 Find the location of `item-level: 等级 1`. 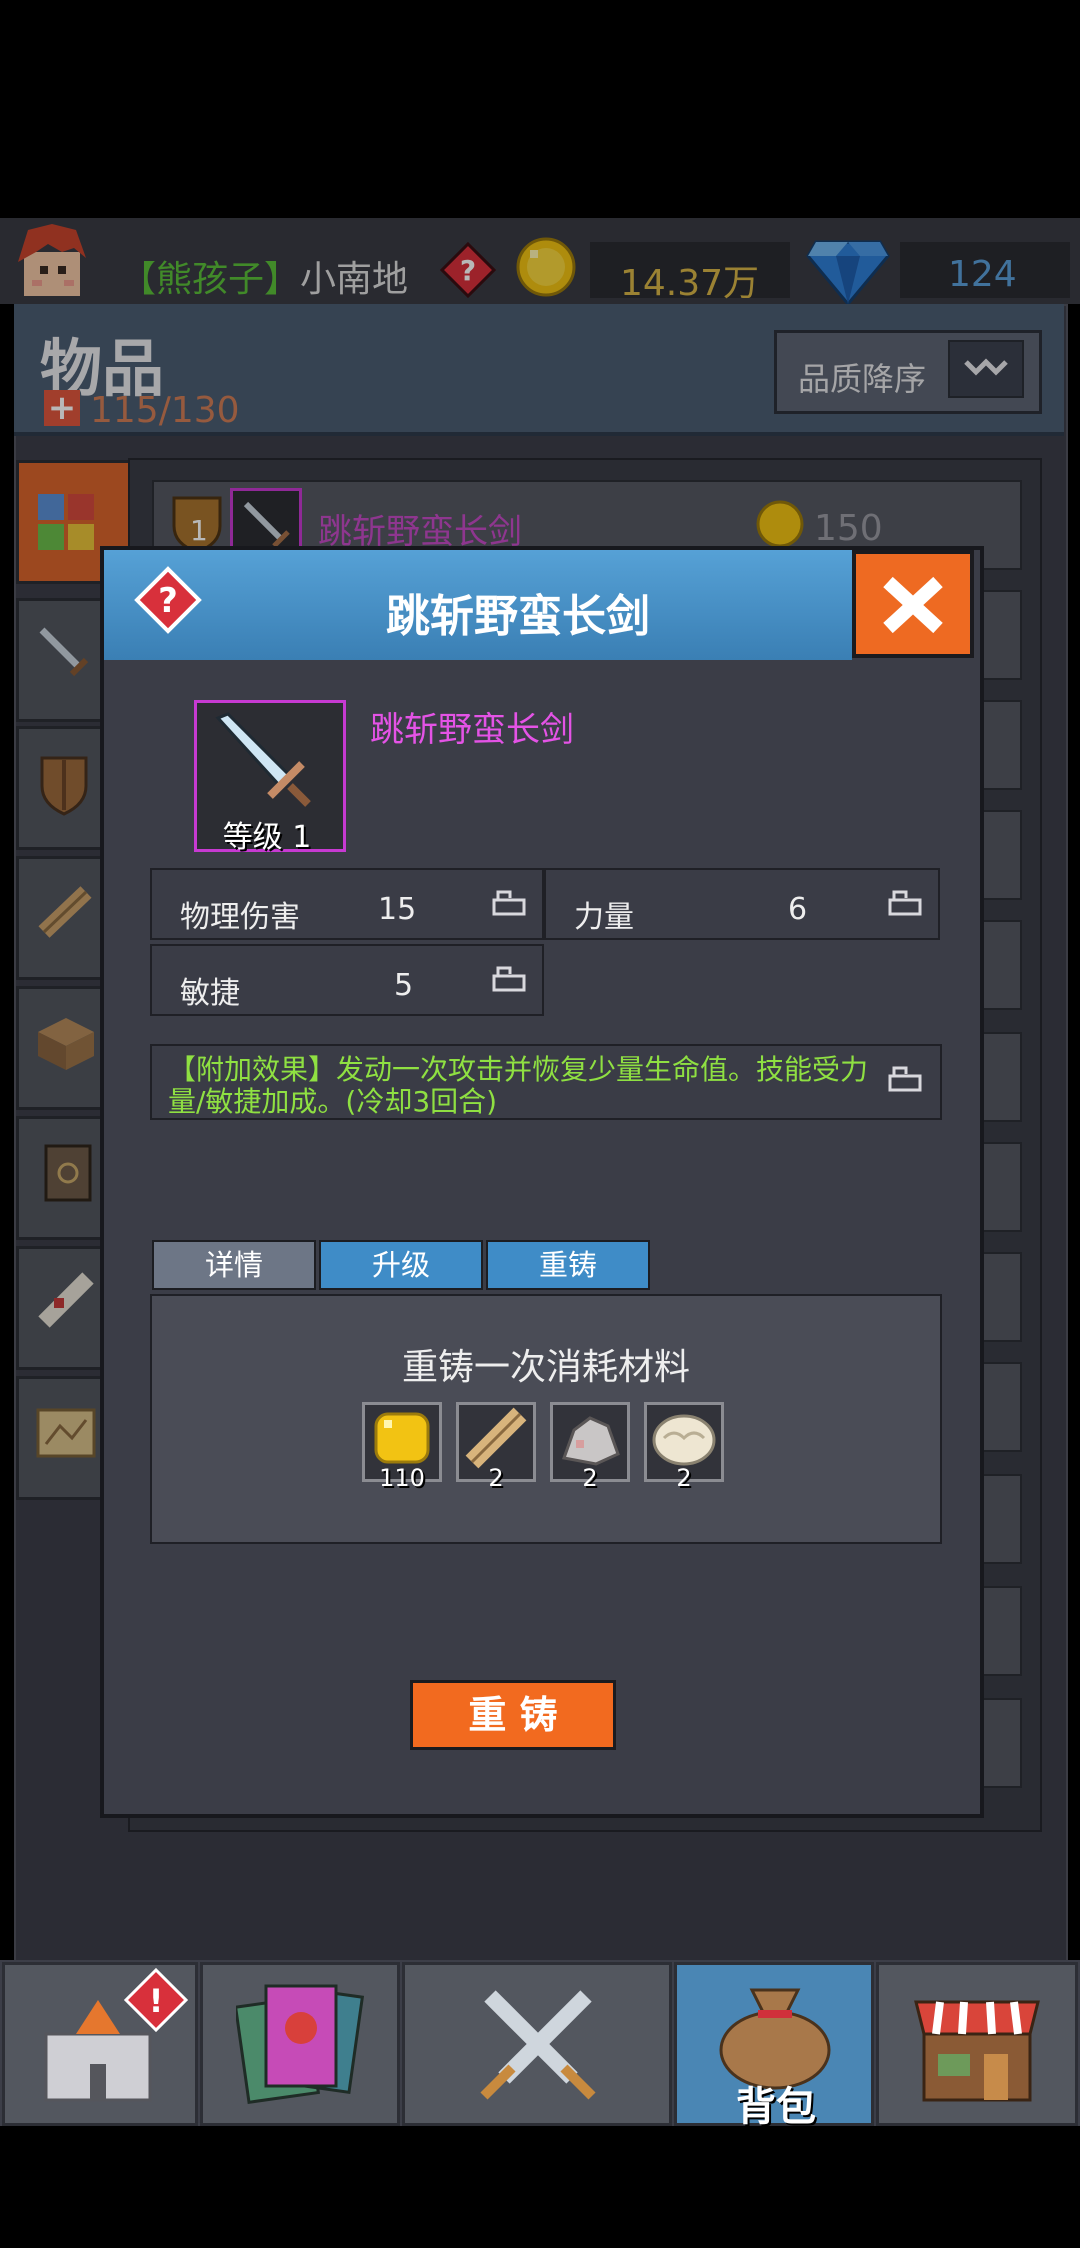

item-level: 等级 1 is located at coordinates (267, 837).